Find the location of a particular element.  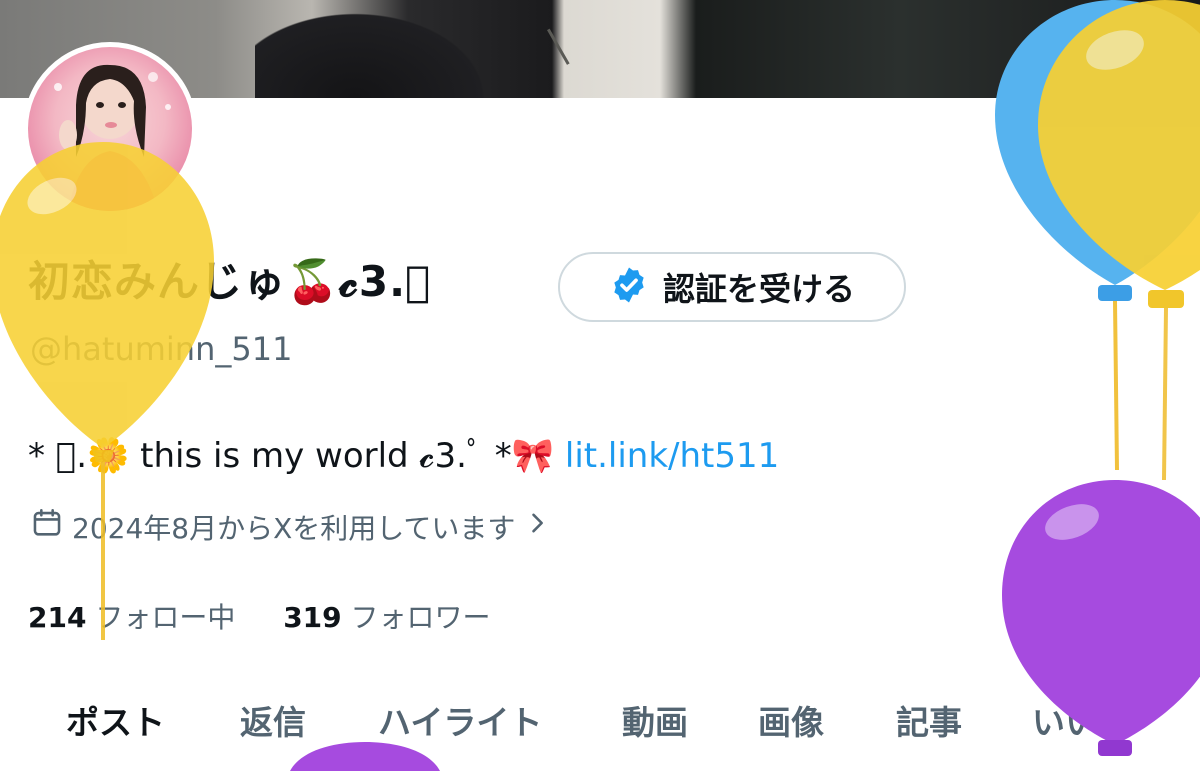

display-name: 初恋みんじゅ🍒𝓬3.ﾟ is located at coordinates (230, 281).